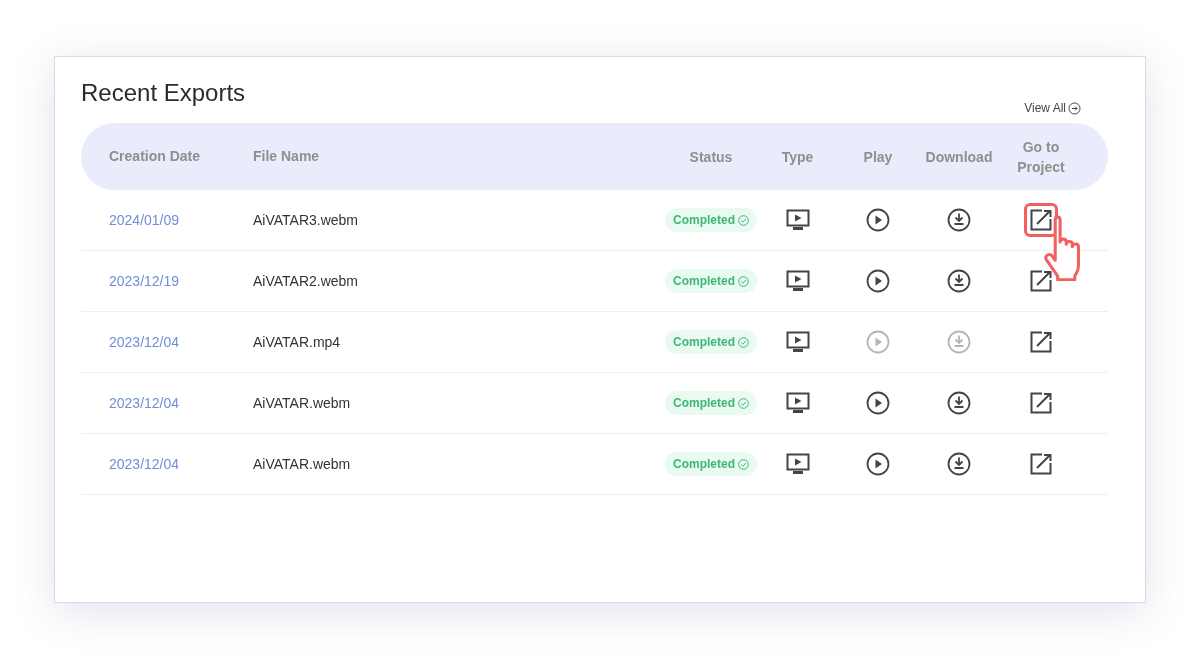  Describe the element at coordinates (306, 281) in the screenshot. I see `file-name: AiVATAR2.webm` at that location.